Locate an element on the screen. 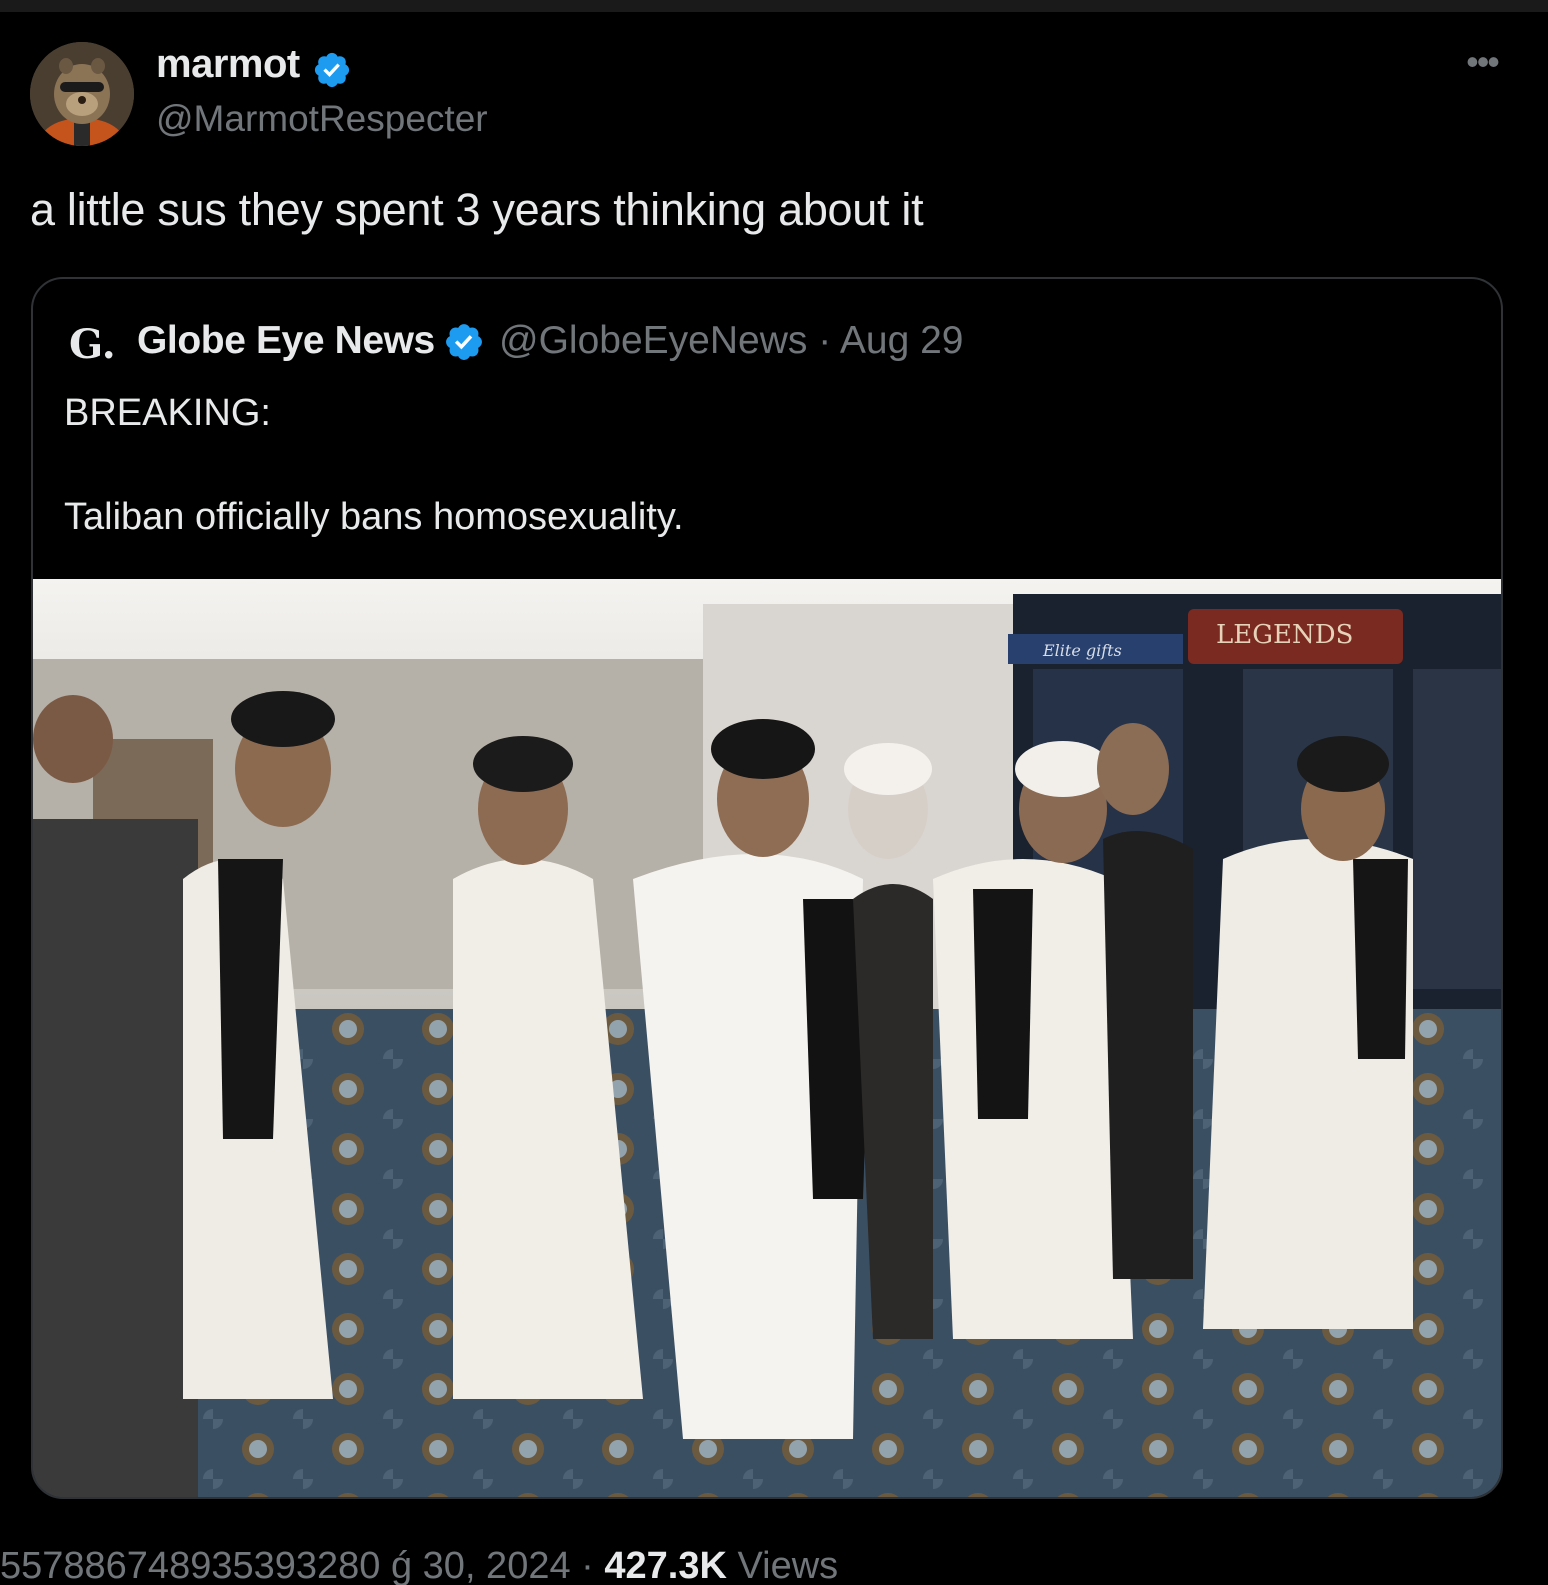 The width and height of the screenshot is (1548, 1585). tweet-id-fragment: 557886748935393280 is located at coordinates (190, 1565).